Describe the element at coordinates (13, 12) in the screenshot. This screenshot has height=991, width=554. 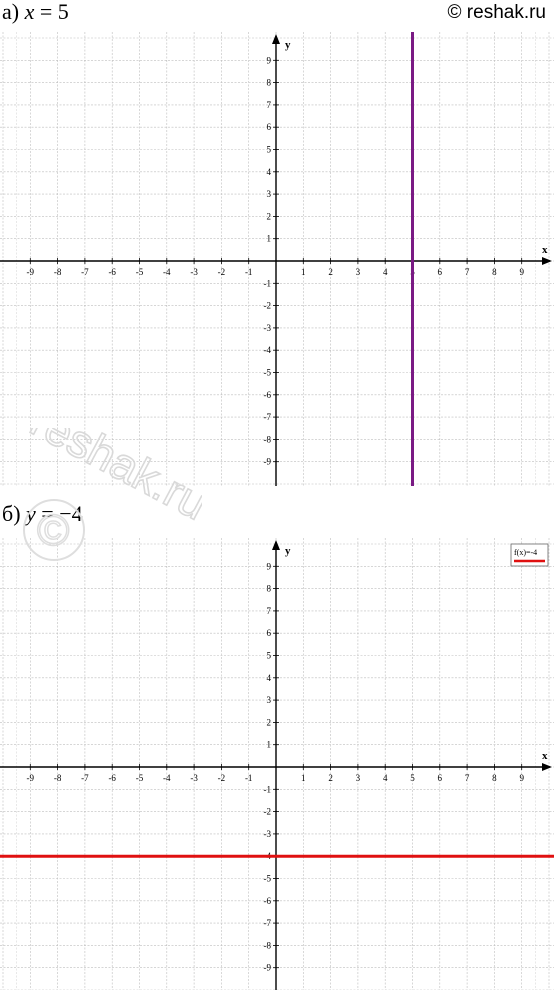
I see `label-a-prefix: а)` at that location.